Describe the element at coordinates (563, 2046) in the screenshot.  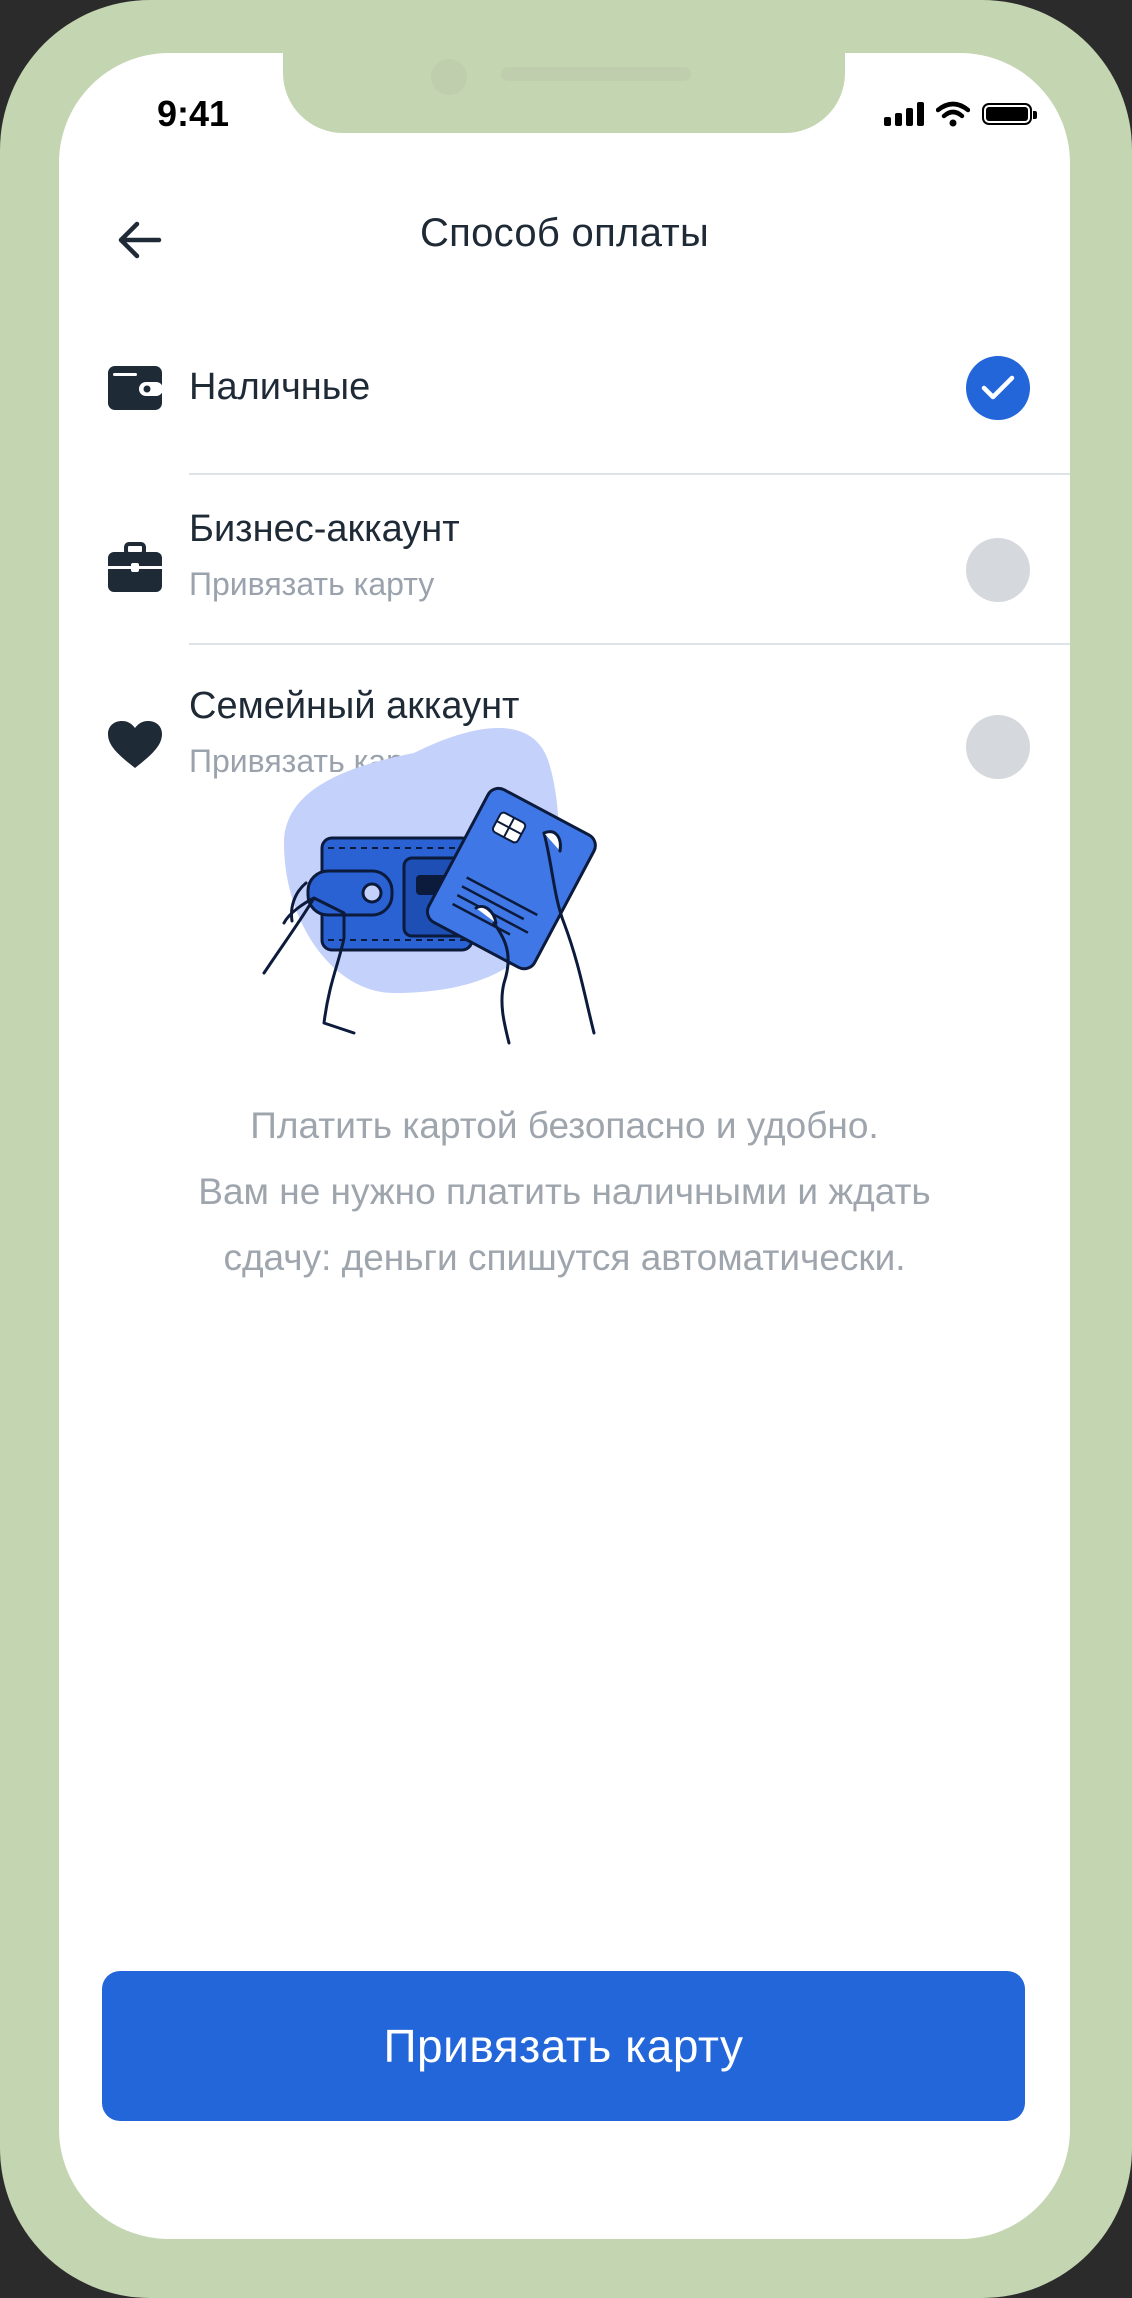
I see `link-card-button: Привязать карту` at that location.